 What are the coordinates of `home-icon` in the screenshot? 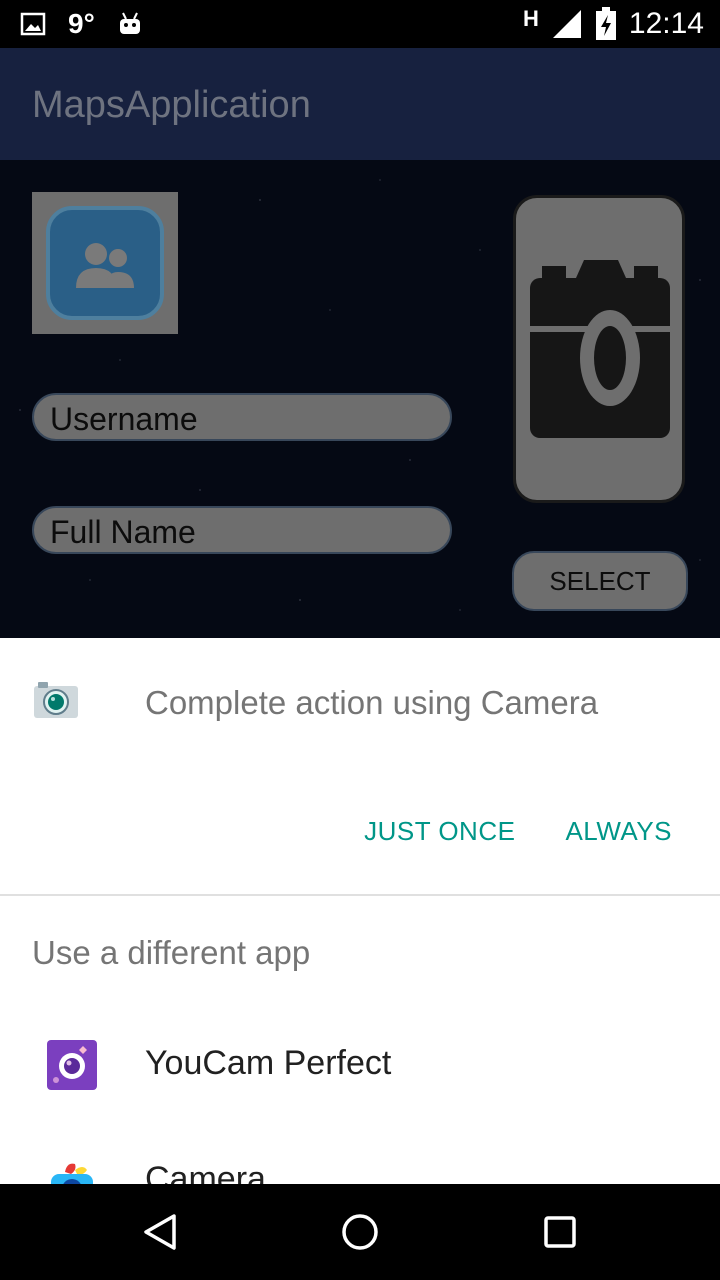 It's located at (360, 1232).